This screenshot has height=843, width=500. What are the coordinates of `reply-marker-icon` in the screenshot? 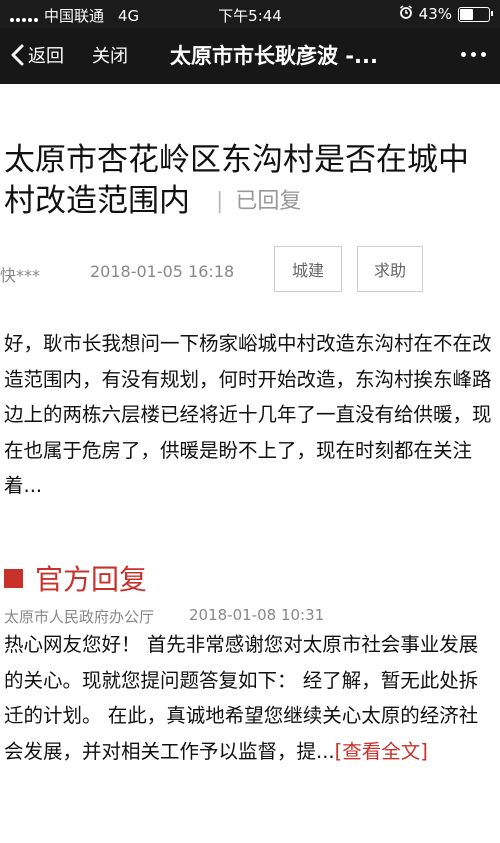 It's located at (13, 578).